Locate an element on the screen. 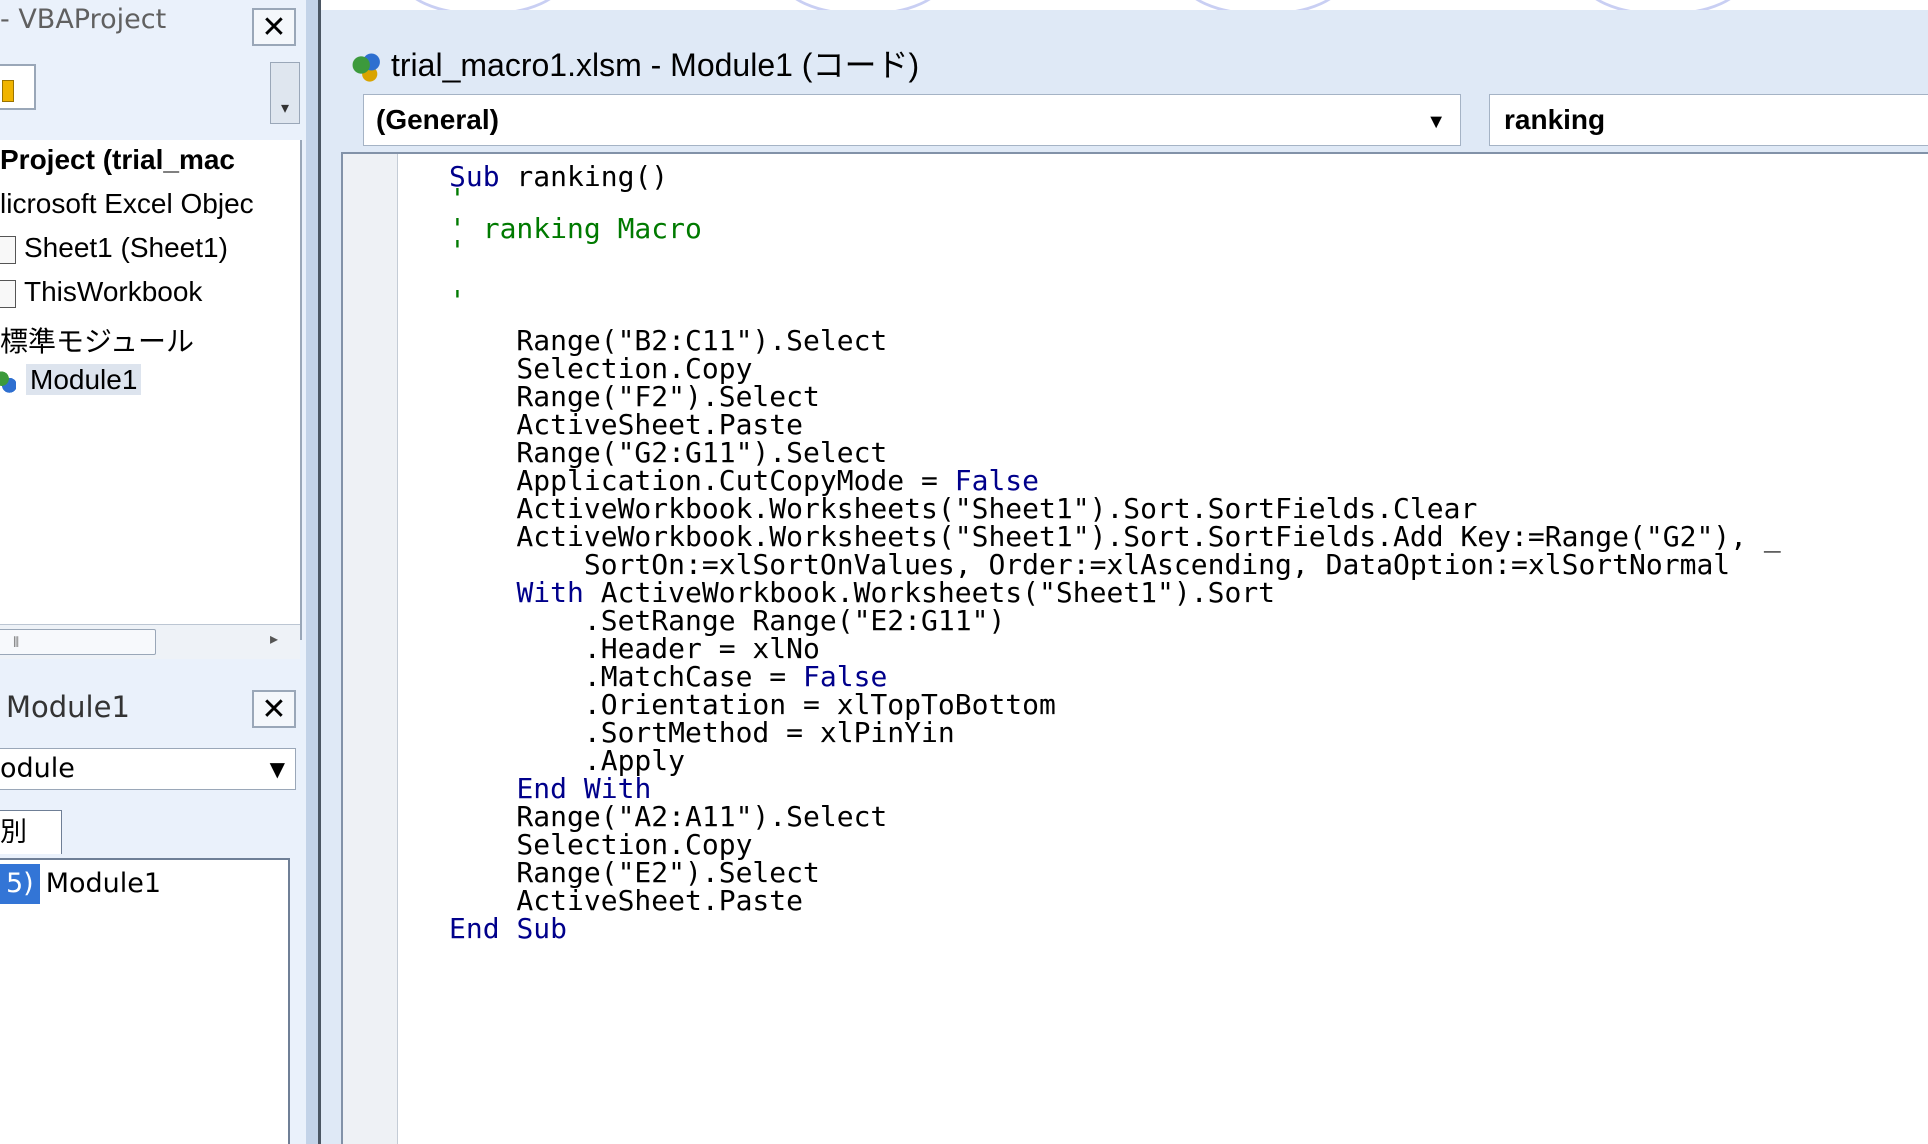  project-toolbar is located at coordinates (18, 87).